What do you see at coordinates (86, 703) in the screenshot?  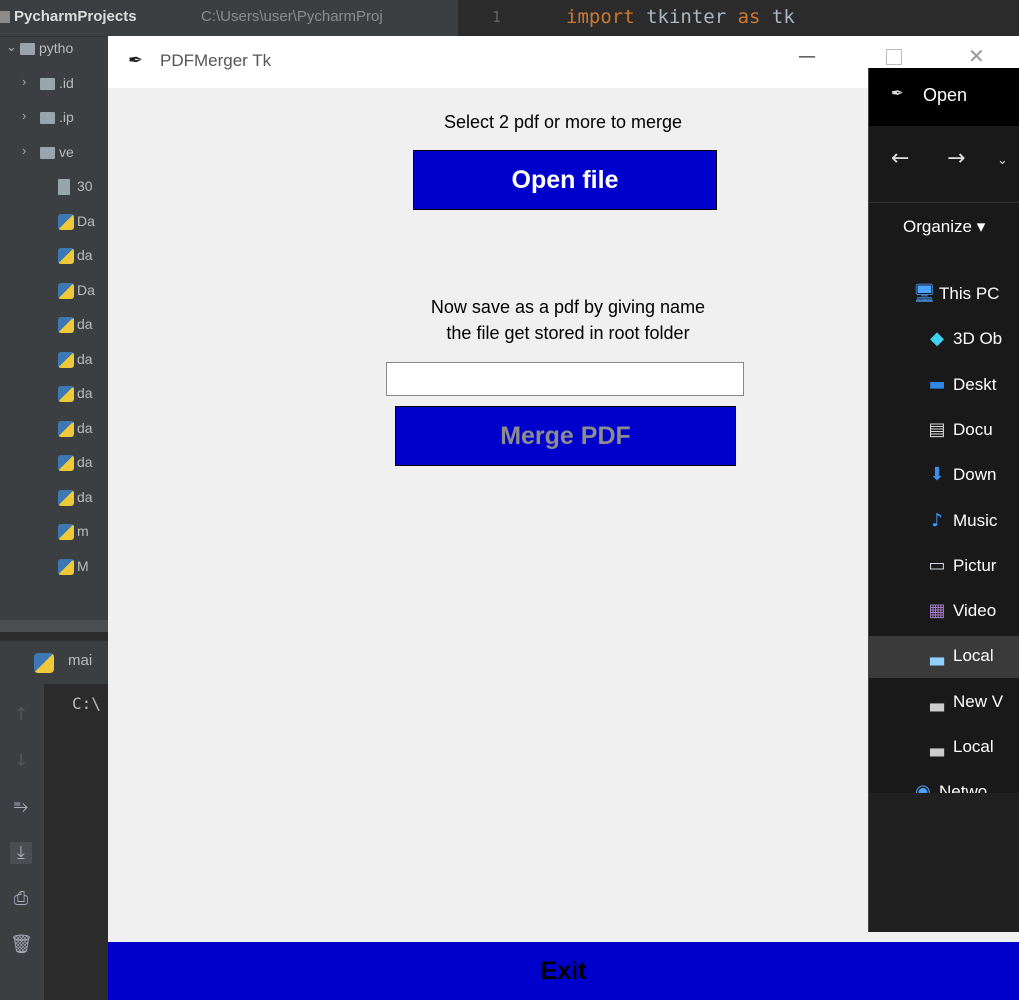 I see `console-output: C:\` at bounding box center [86, 703].